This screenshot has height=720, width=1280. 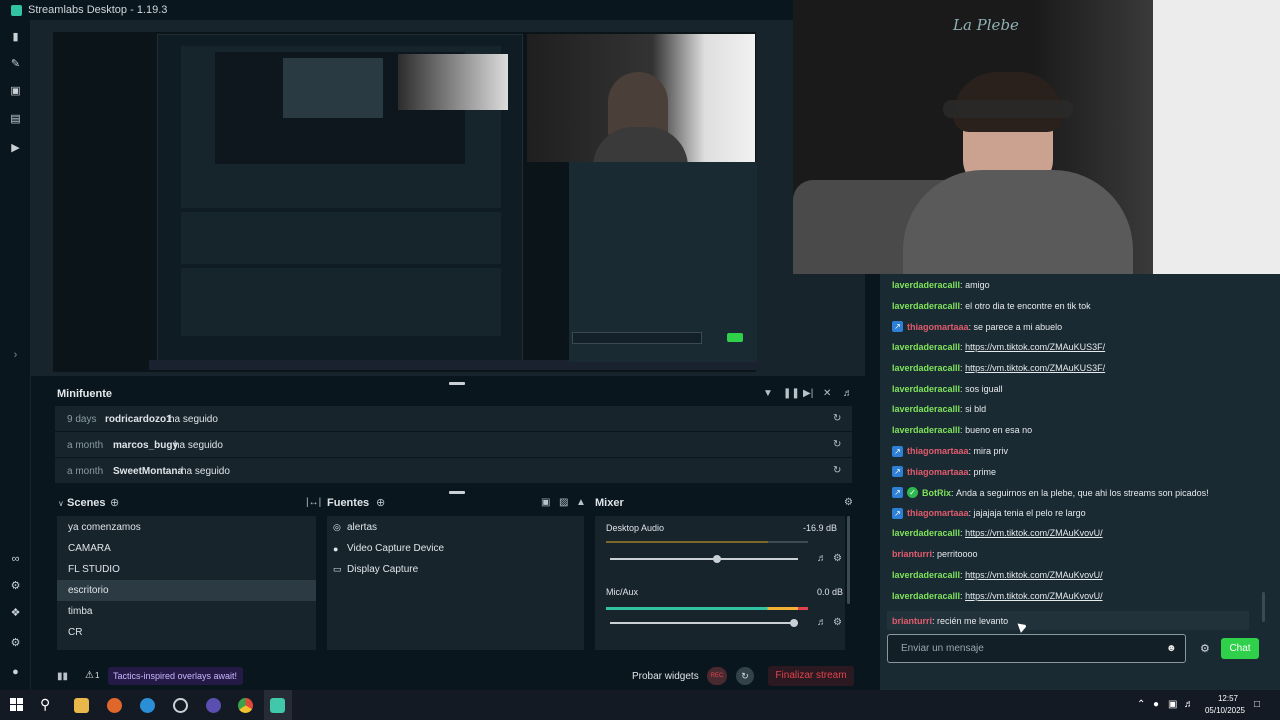 What do you see at coordinates (388, 548) in the screenshot?
I see `source-item: ● Video Capture Device` at bounding box center [388, 548].